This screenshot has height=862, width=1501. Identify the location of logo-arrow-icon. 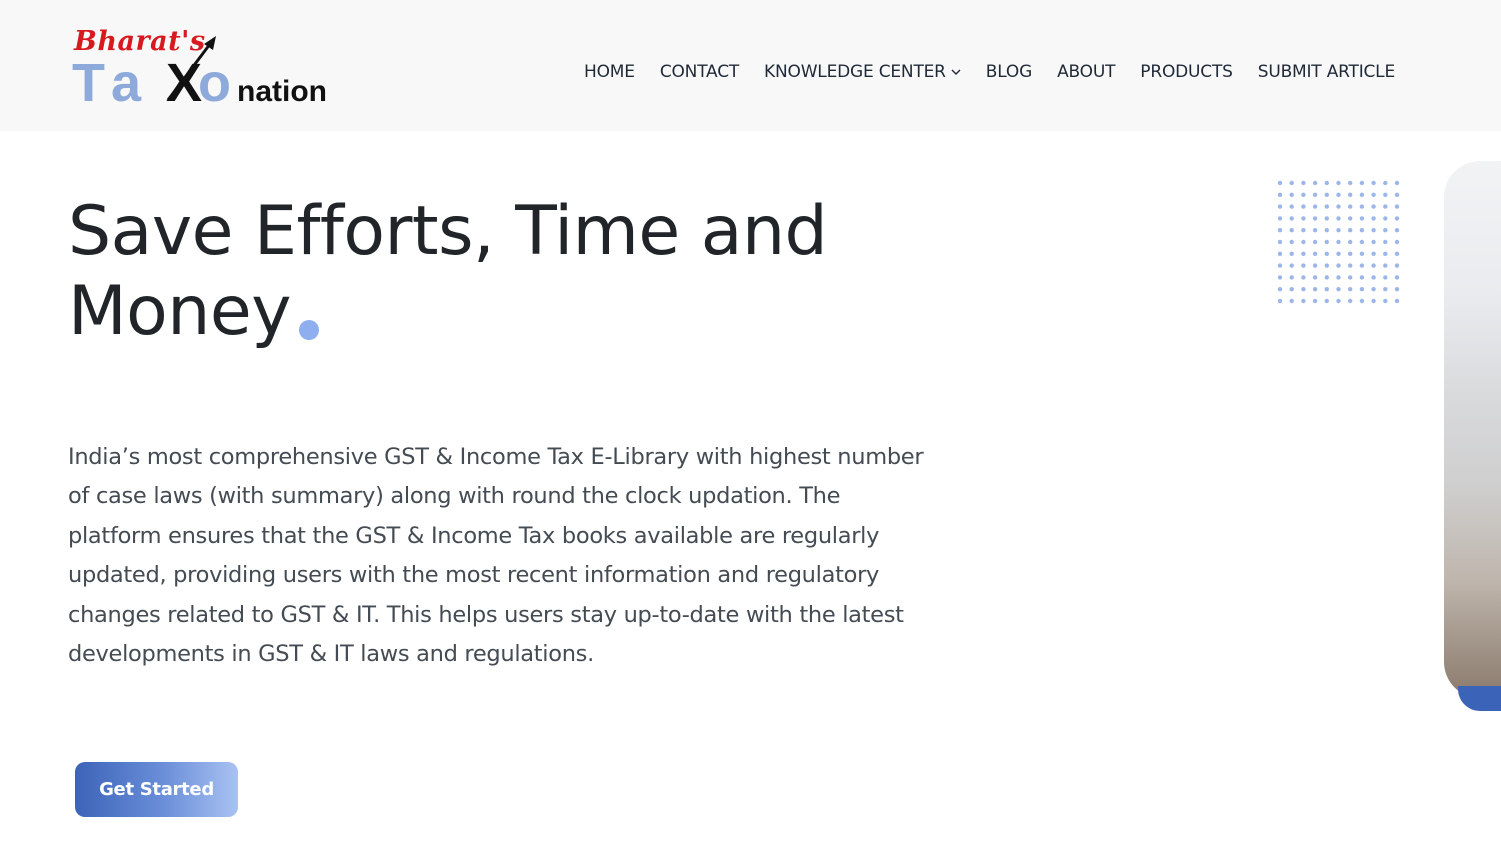
(191, 68).